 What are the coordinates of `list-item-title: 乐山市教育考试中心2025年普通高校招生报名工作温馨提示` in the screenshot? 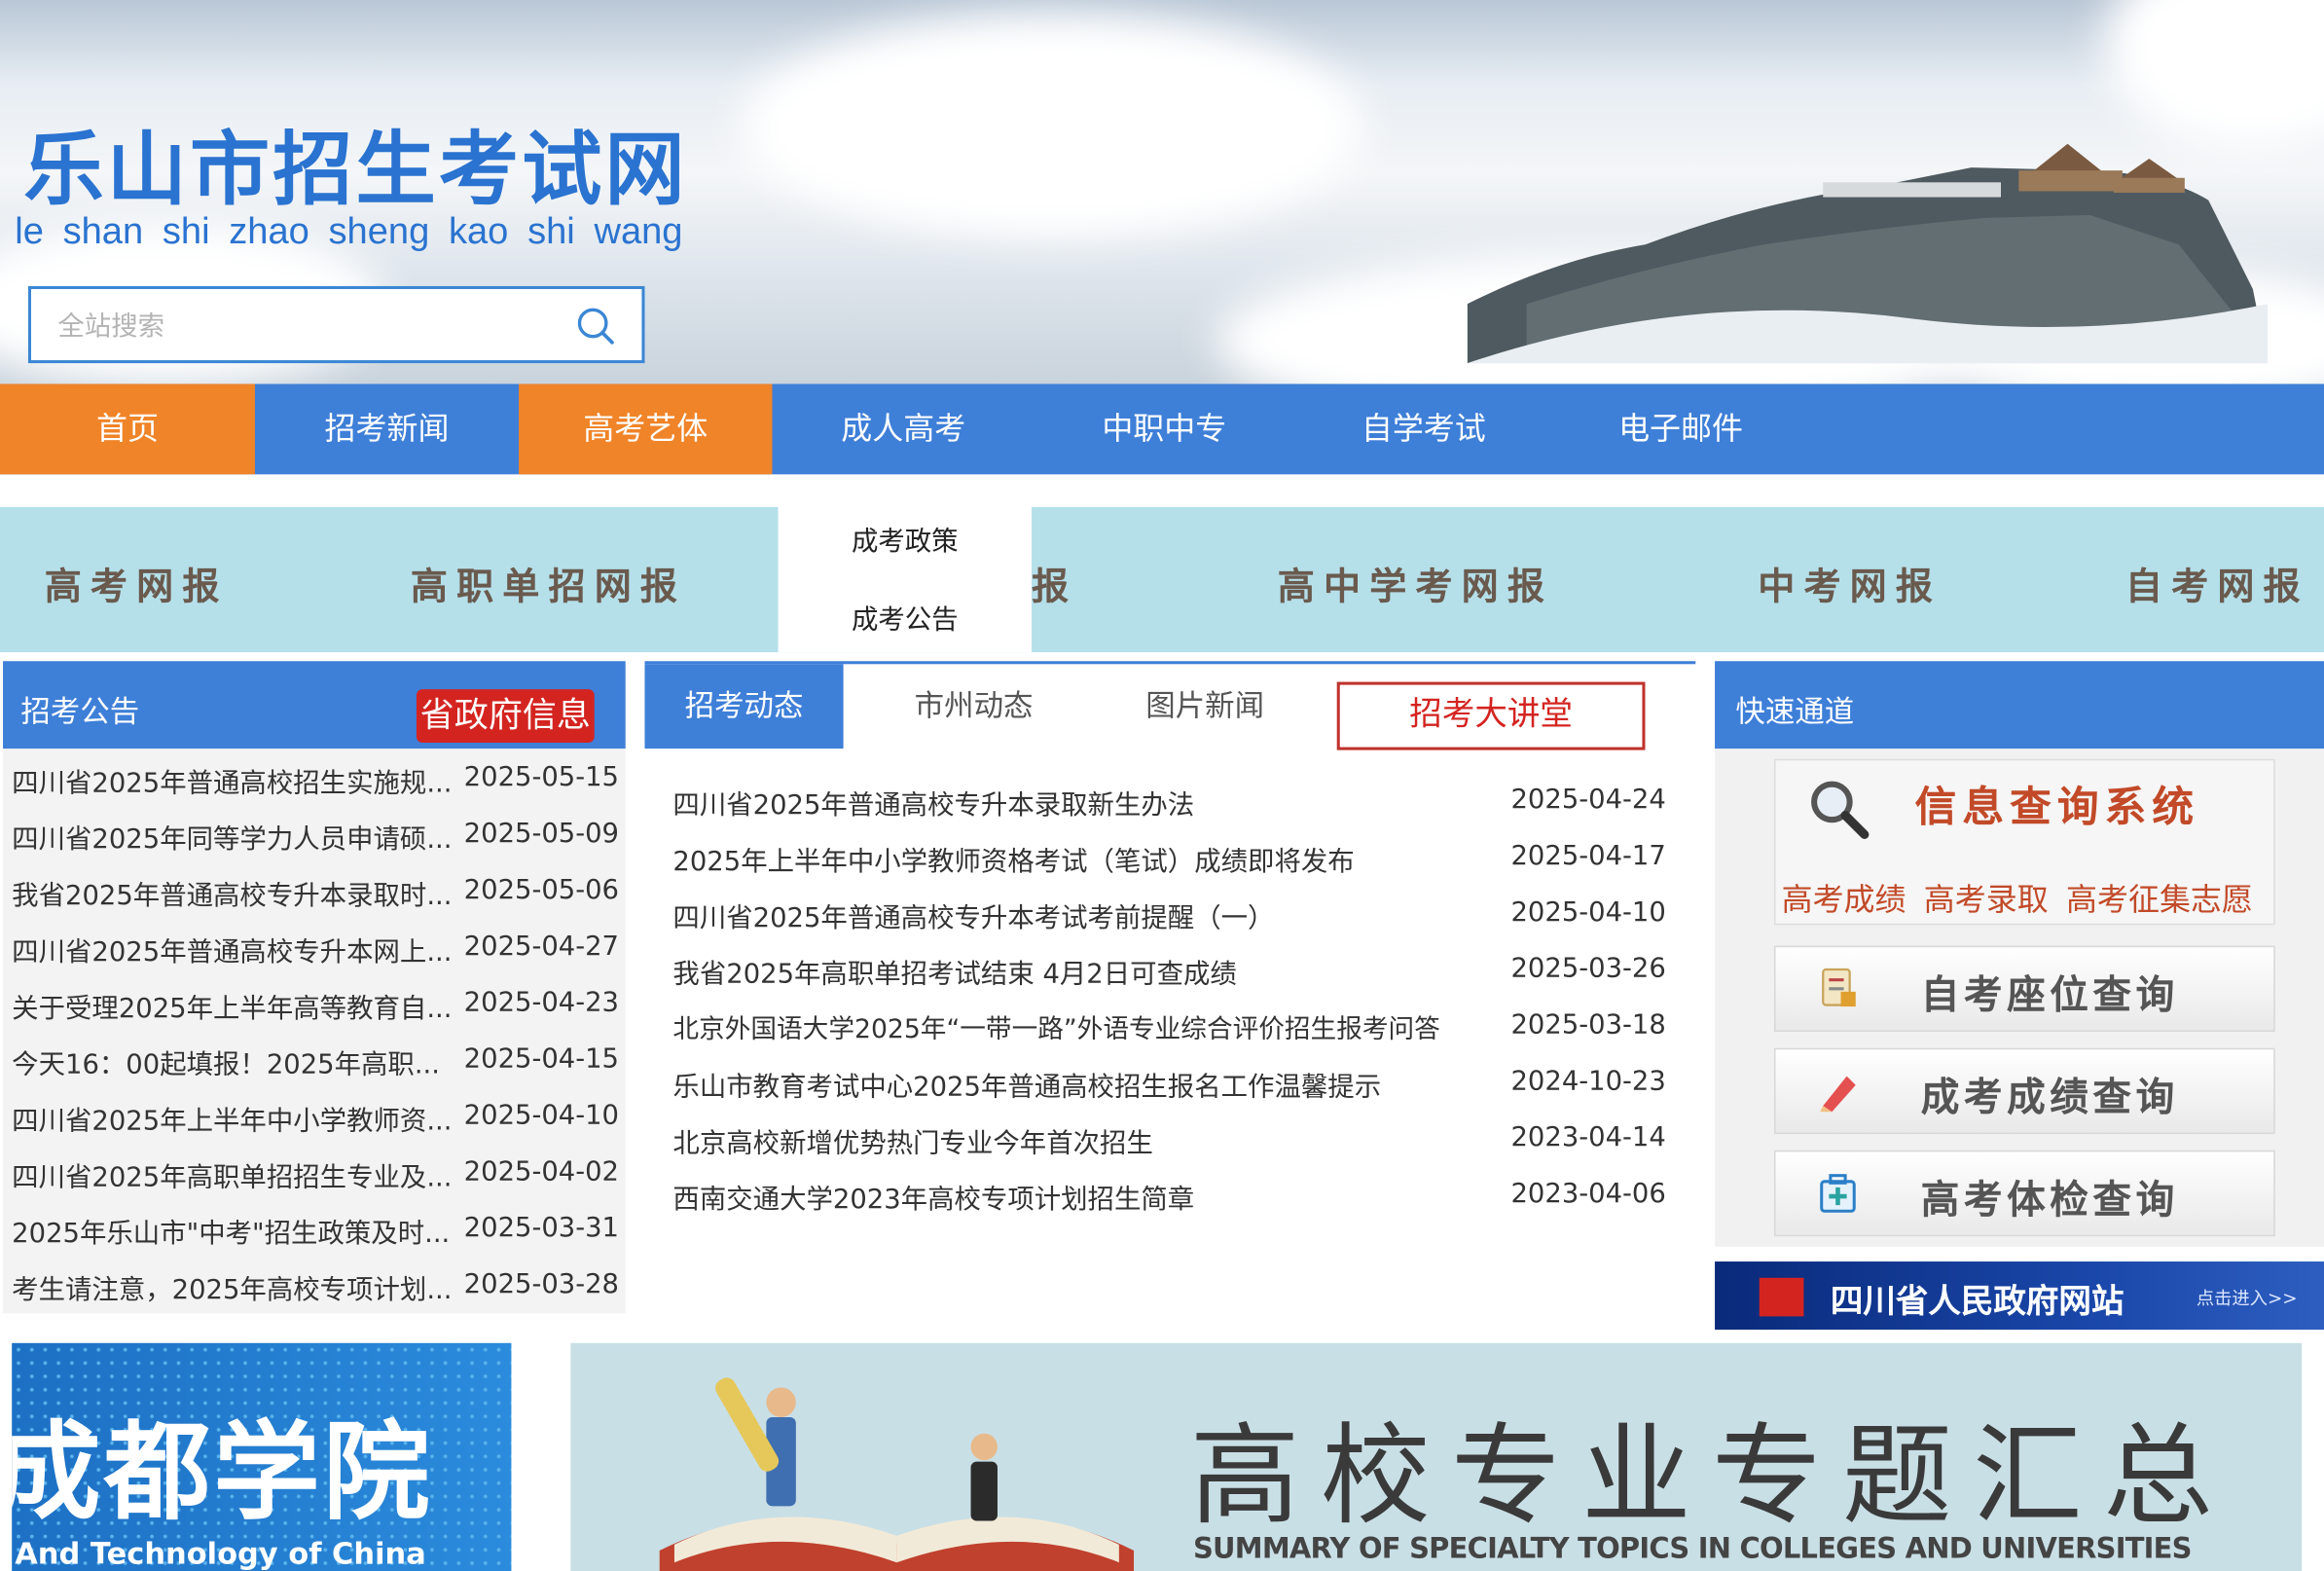 It's located at (1026, 1085).